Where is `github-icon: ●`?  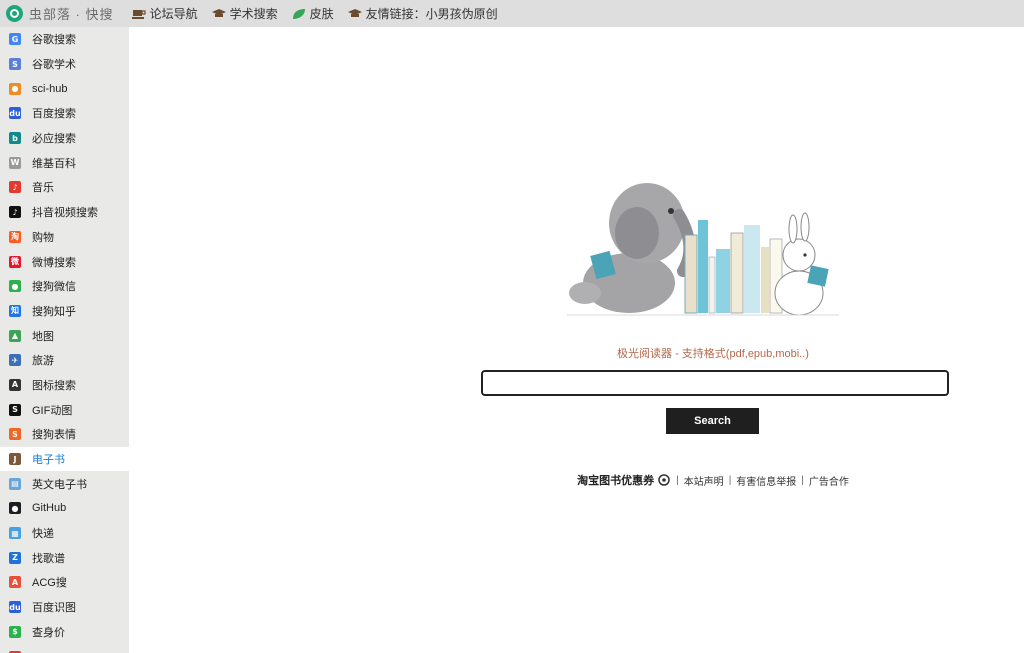
github-icon: ● is located at coordinates (15, 508).